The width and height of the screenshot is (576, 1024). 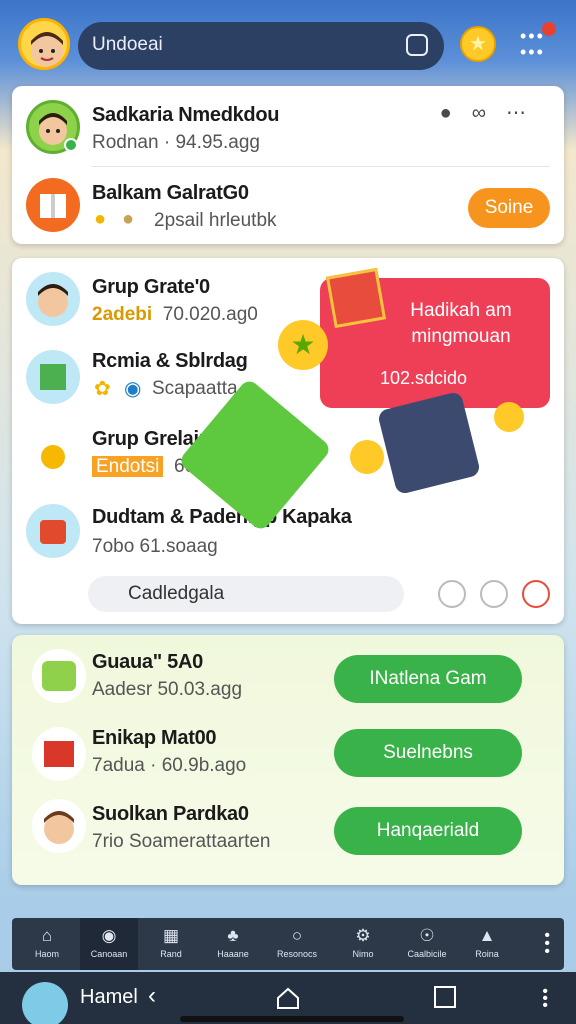 I want to click on search-input: Undoeai, so click(x=261, y=46).